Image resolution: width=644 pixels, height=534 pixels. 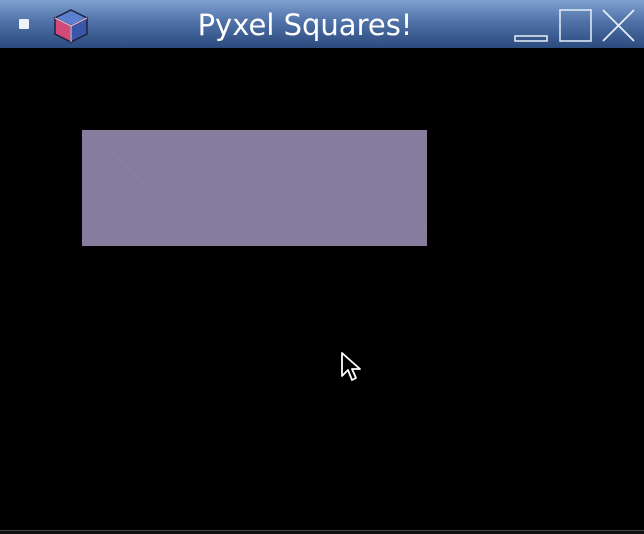 What do you see at coordinates (575, 26) in the screenshot?
I see `maximize-icon` at bounding box center [575, 26].